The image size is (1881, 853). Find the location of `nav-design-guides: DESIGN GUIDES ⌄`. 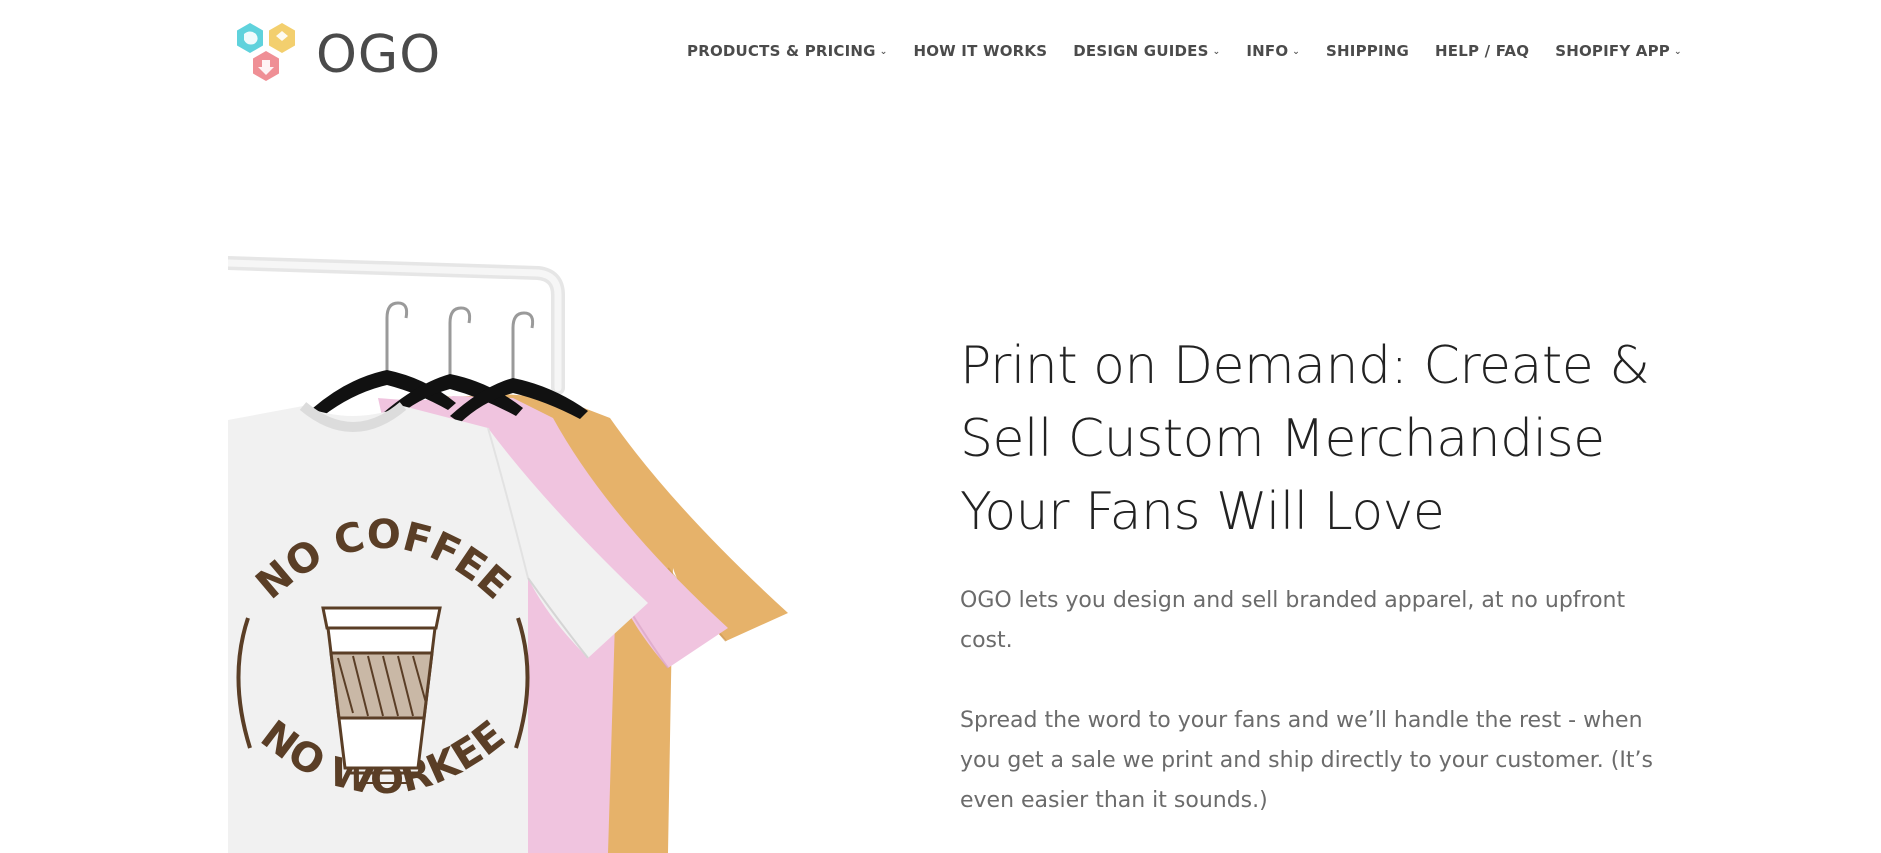

nav-design-guides: DESIGN GUIDES ⌄ is located at coordinates (1146, 51).